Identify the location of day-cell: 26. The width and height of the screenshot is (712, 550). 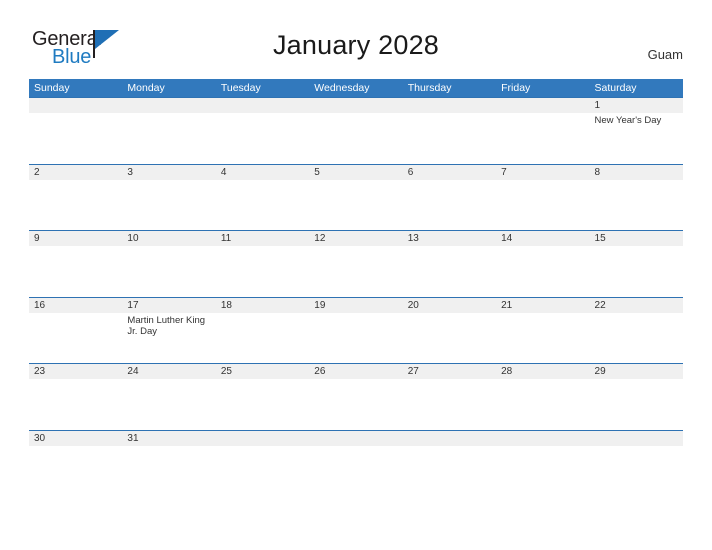
(355, 371).